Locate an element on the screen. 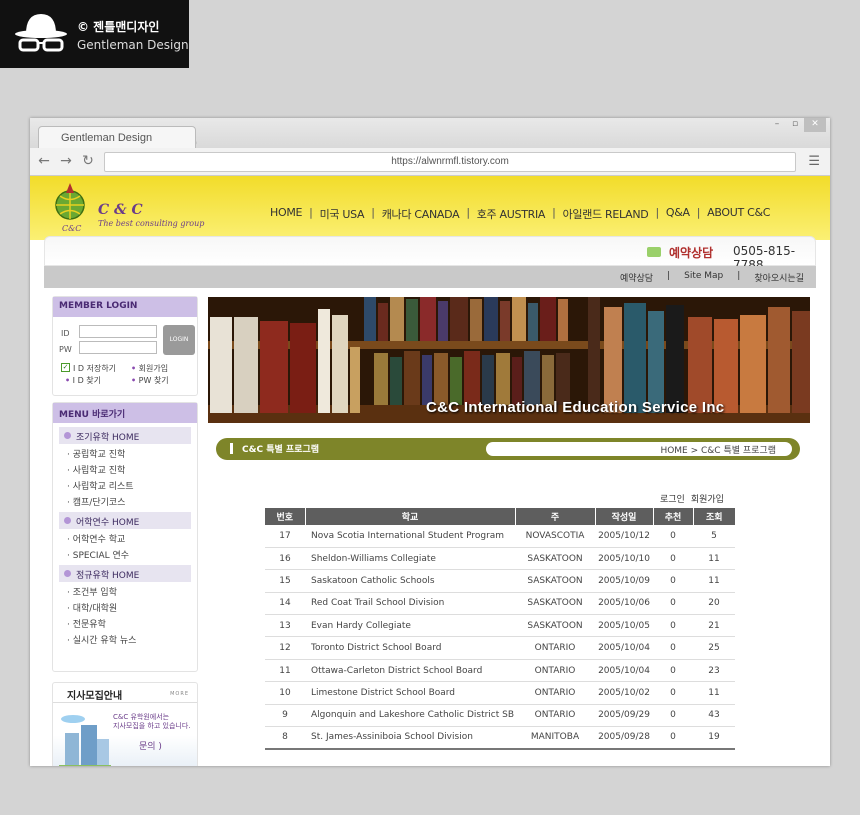  cell-views: 19 is located at coordinates (714, 738).